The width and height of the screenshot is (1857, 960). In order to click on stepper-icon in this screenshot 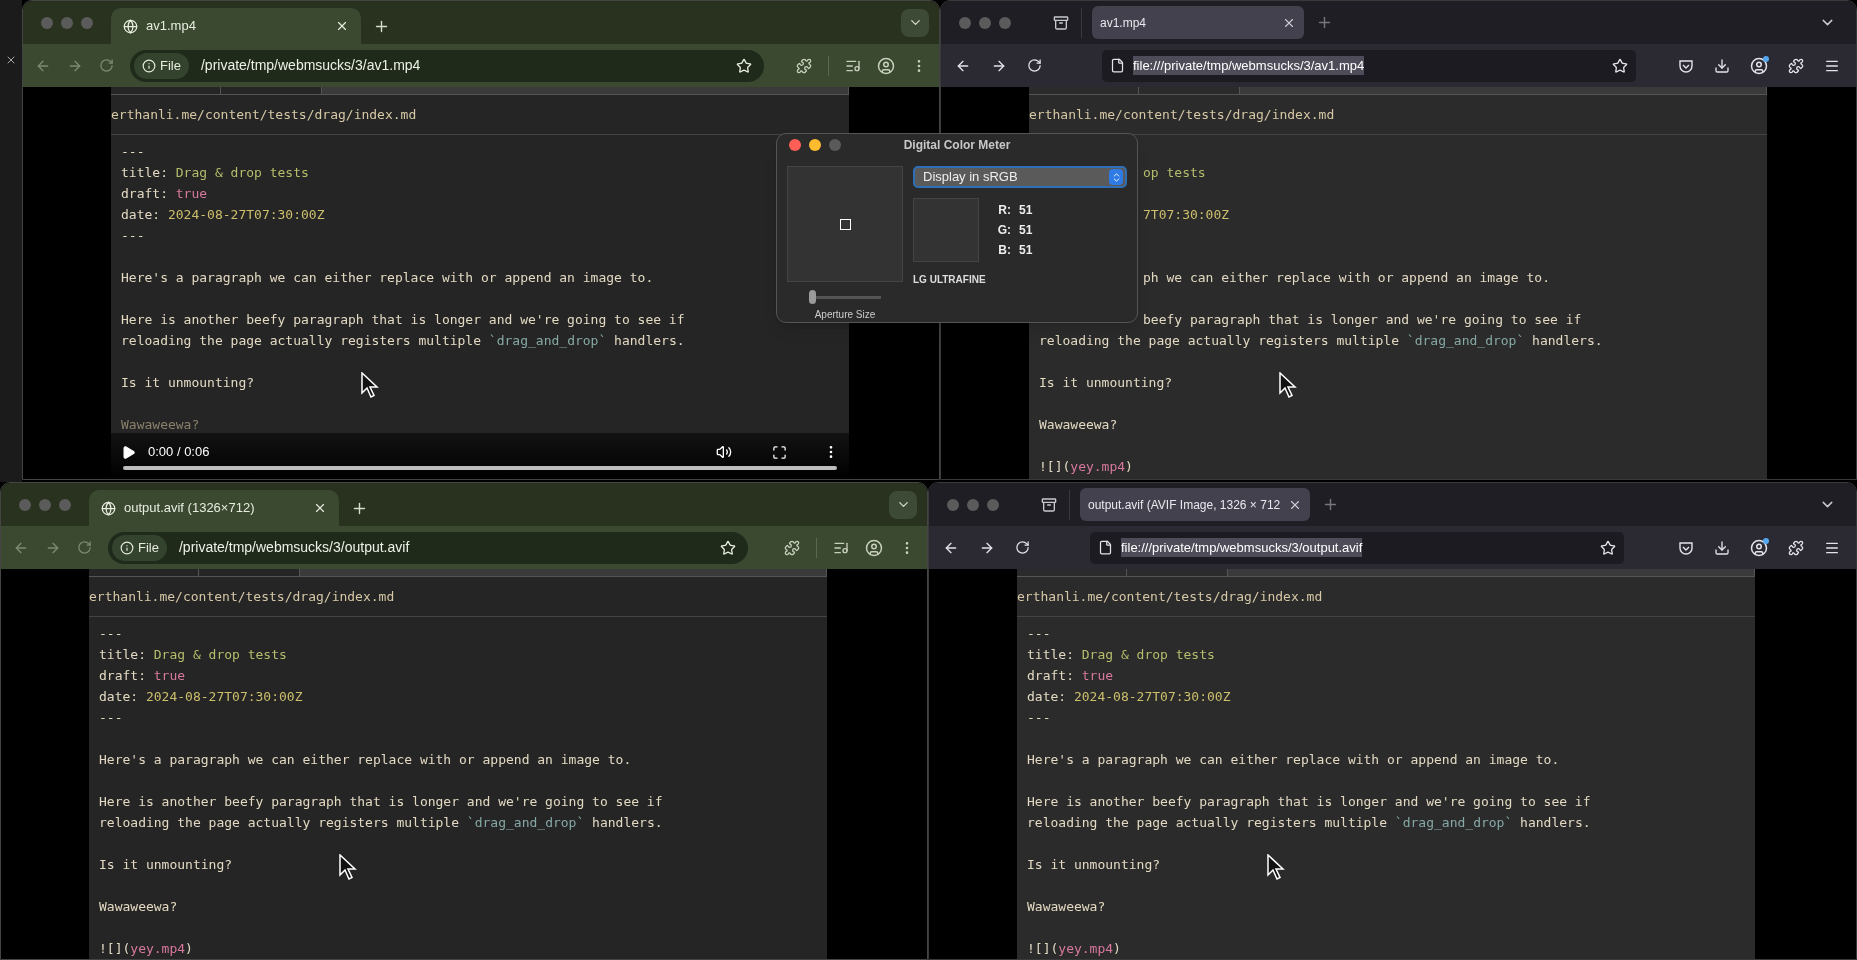, I will do `click(1116, 177)`.